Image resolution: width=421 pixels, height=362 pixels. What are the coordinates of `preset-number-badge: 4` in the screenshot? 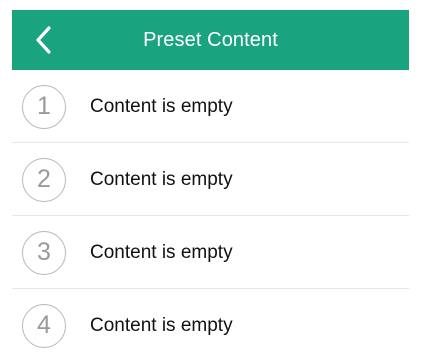 It's located at (44, 325).